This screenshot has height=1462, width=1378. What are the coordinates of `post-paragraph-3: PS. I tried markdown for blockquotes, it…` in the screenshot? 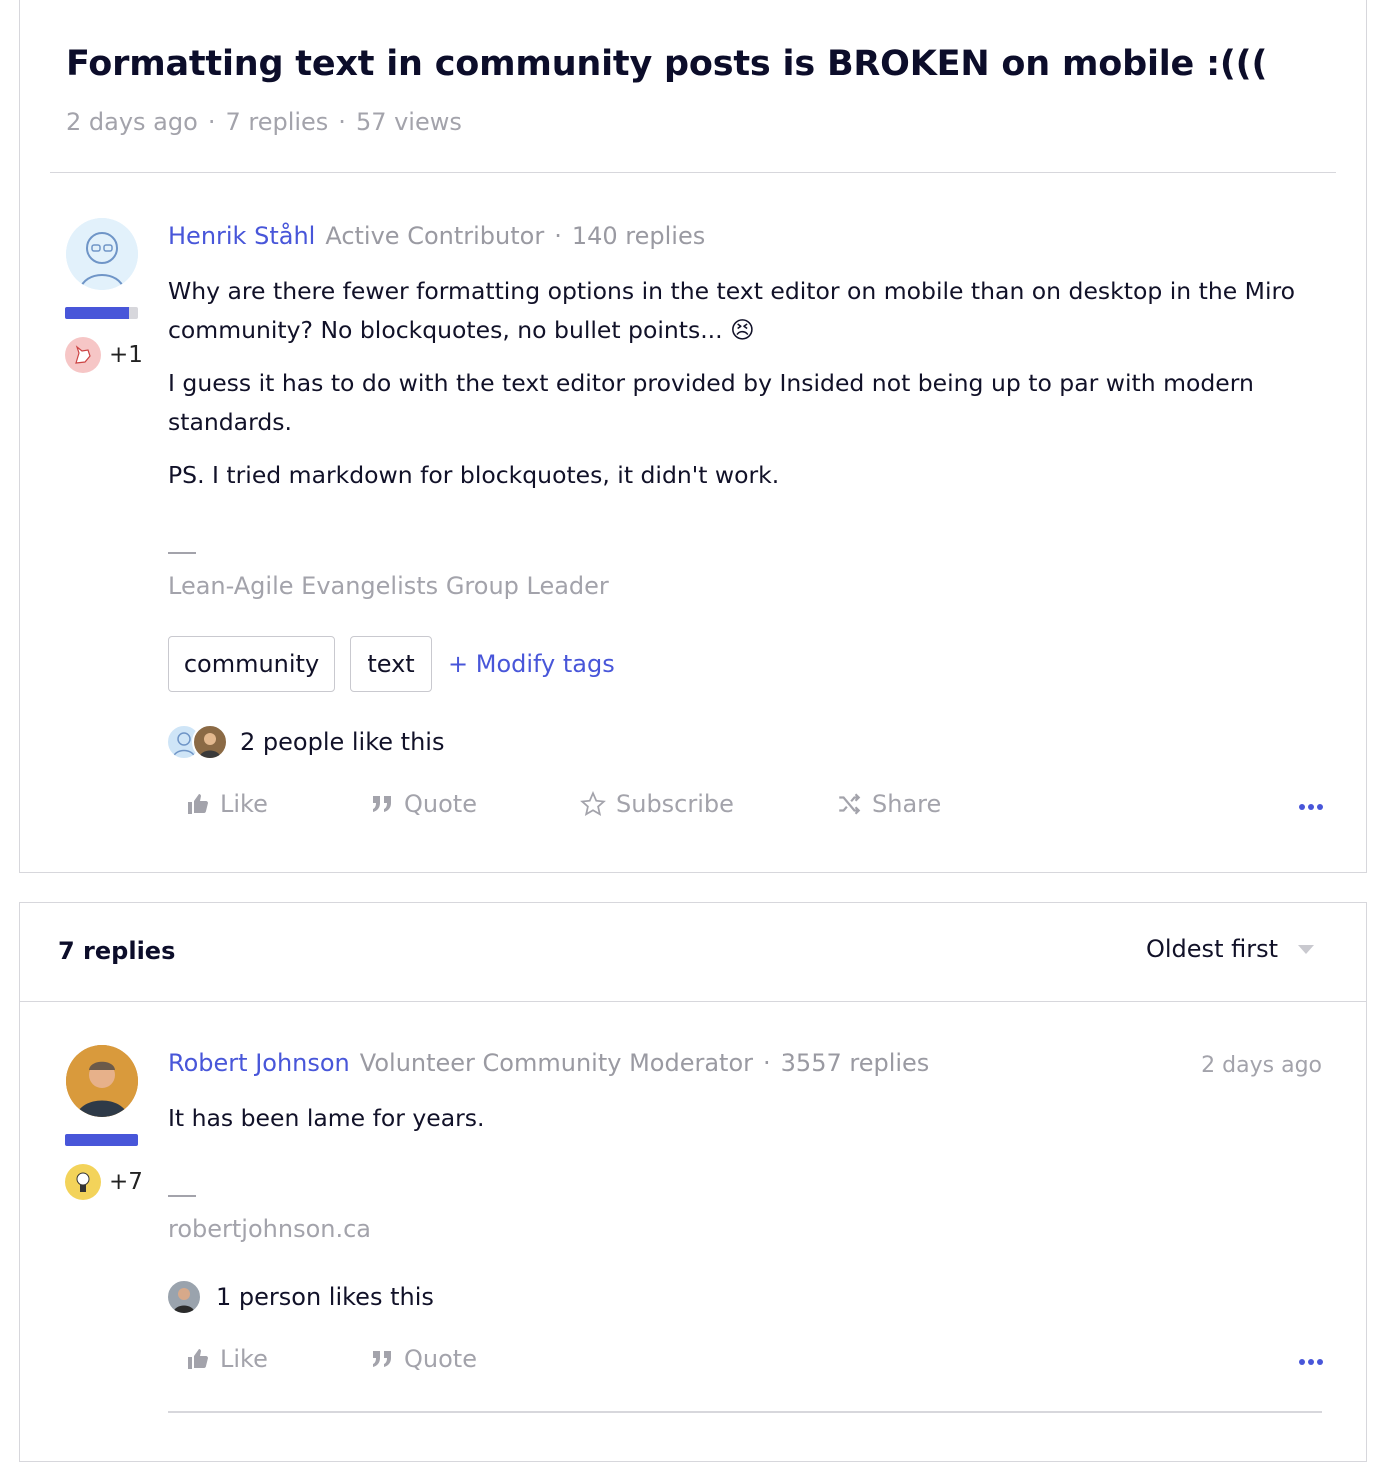 It's located at (474, 475).